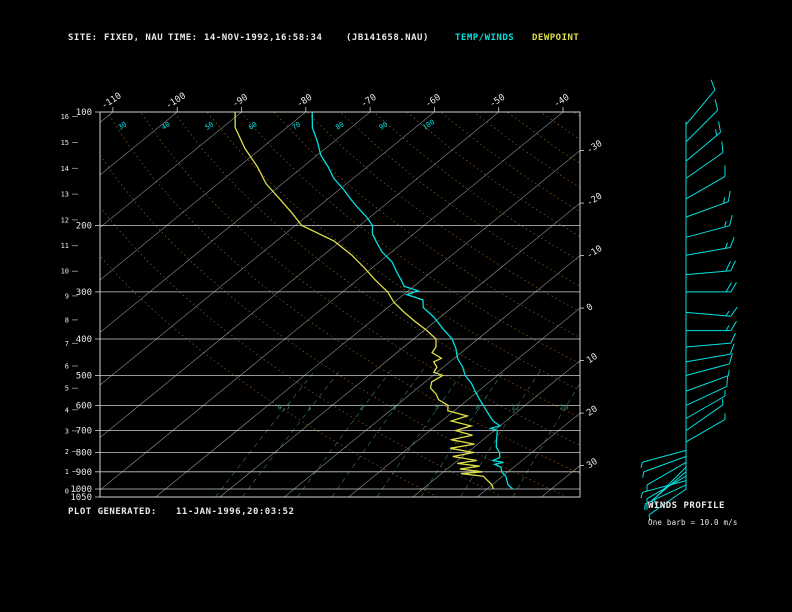 The image size is (792, 612). I want to click on plot-generated-label: PLOT GENERATED:, so click(112, 512).